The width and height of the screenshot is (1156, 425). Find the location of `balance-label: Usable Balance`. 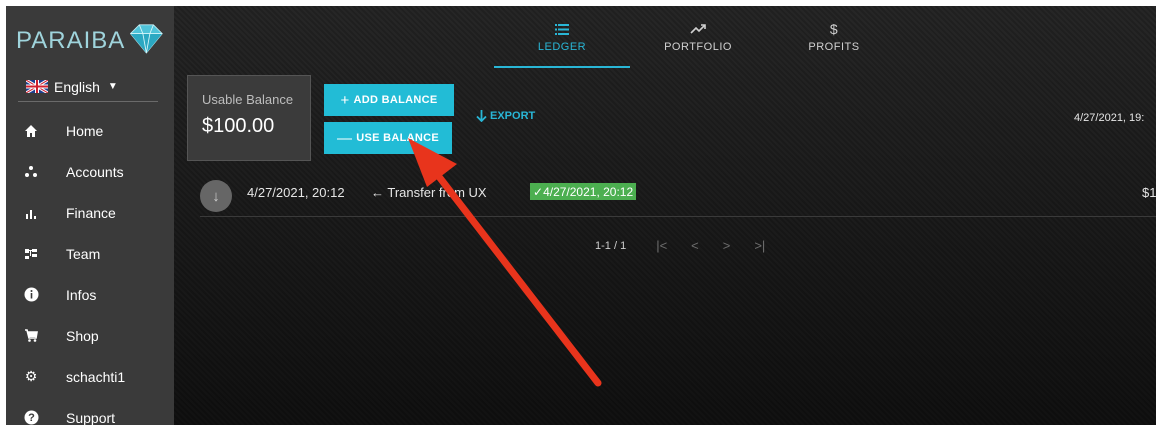

balance-label: Usable Balance is located at coordinates (248, 99).